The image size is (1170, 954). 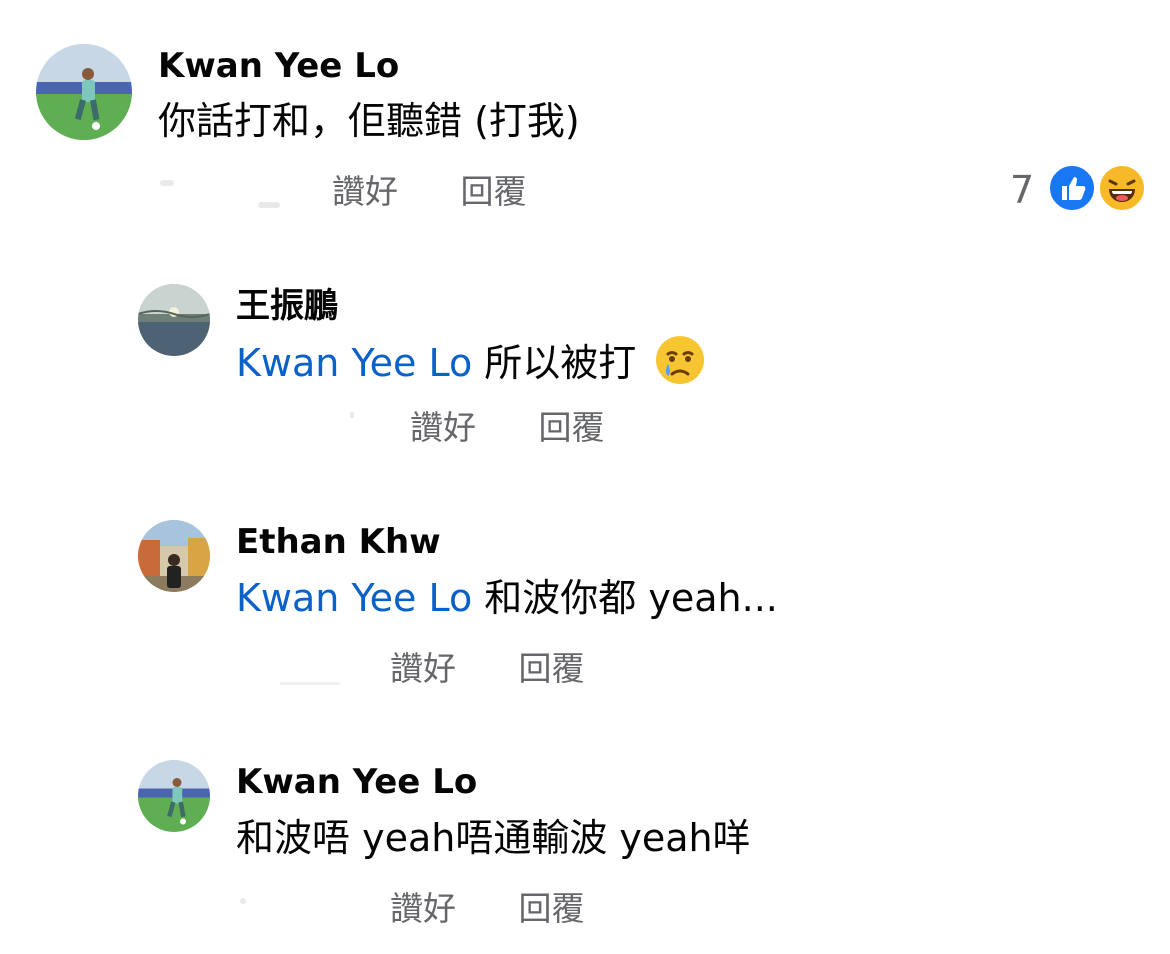 I want to click on avatar-ethan-khw, so click(x=174, y=556).